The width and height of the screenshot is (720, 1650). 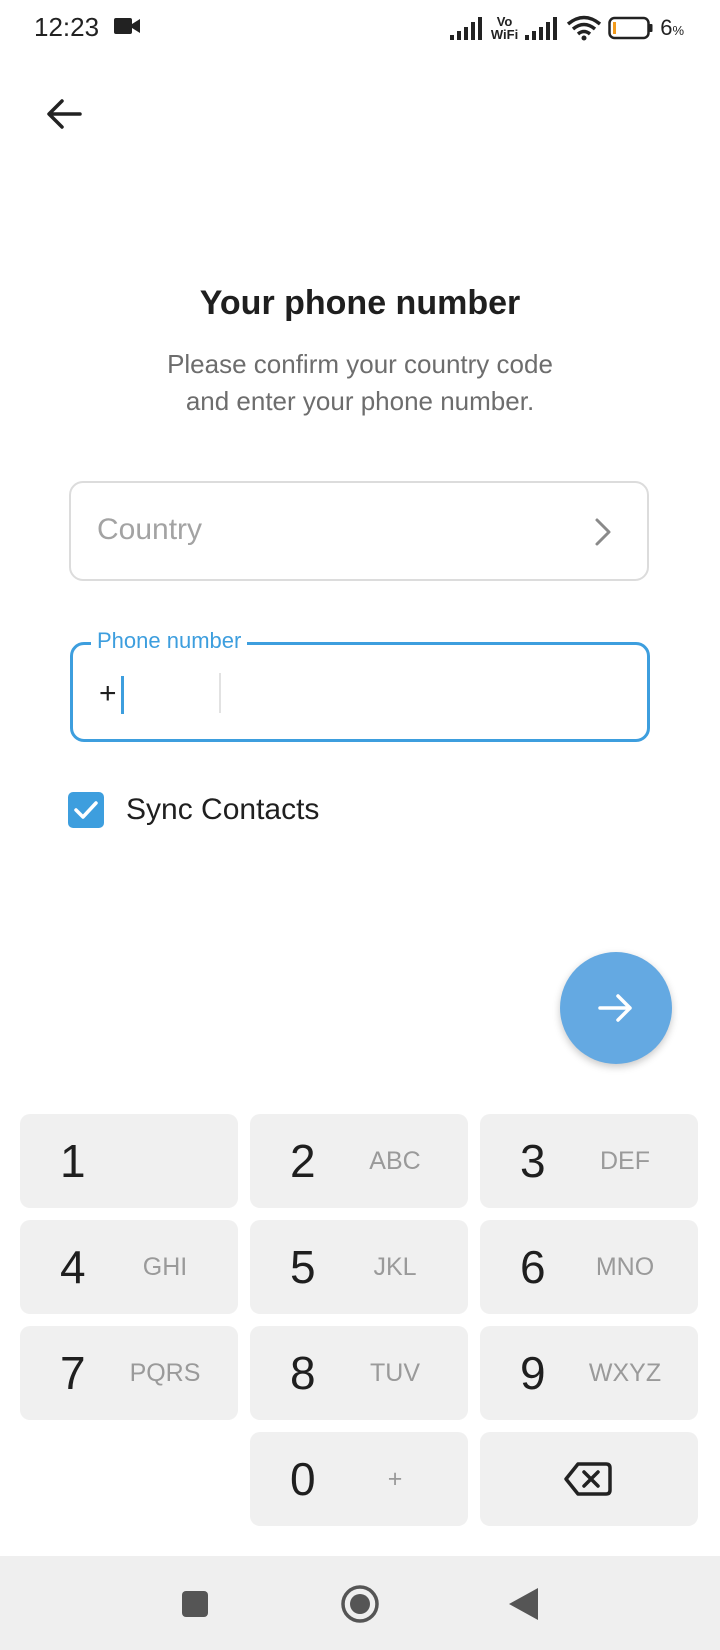 What do you see at coordinates (129, 1161) in the screenshot?
I see `key-1: 1` at bounding box center [129, 1161].